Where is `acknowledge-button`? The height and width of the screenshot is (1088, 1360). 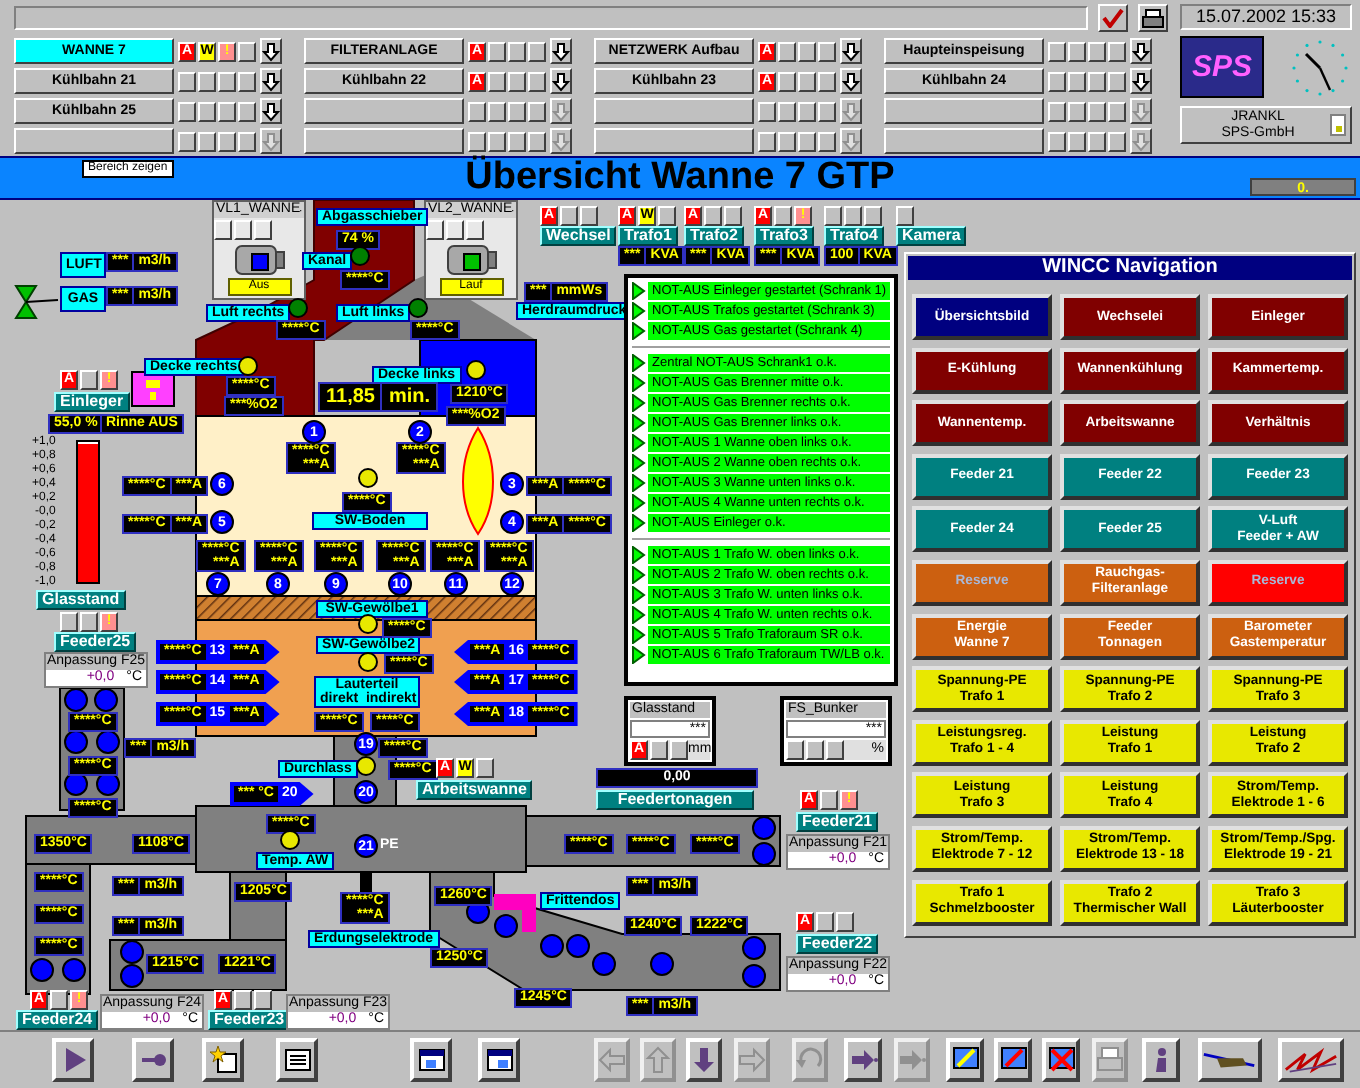
acknowledge-button is located at coordinates (1113, 17).